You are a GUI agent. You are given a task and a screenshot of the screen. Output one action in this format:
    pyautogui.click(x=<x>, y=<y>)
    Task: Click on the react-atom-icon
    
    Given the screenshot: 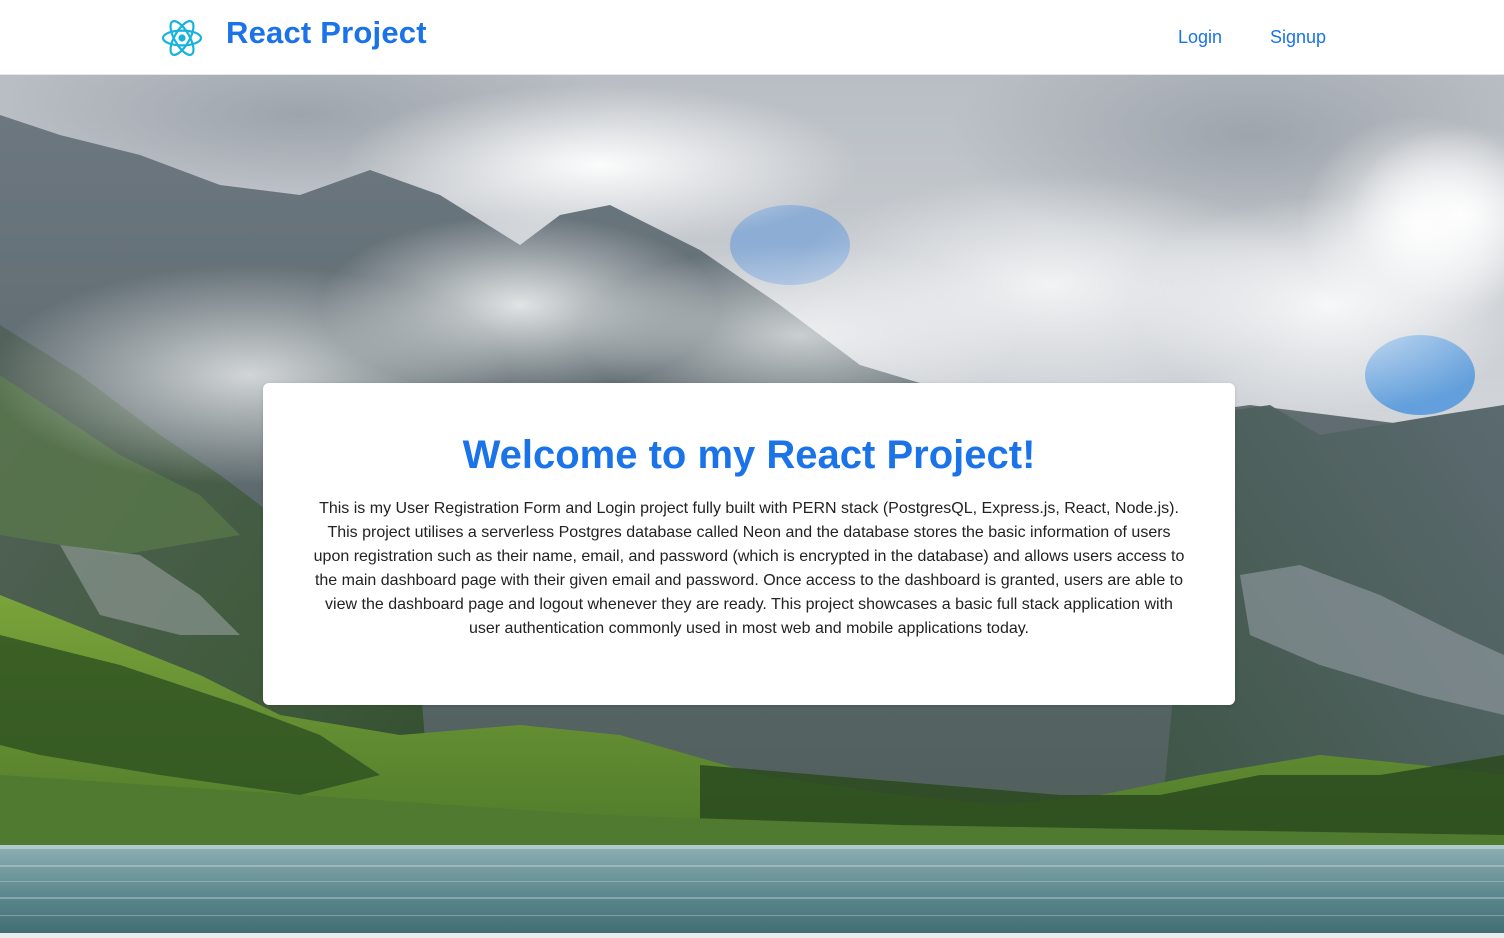 What is the action you would take?
    pyautogui.click(x=182, y=38)
    